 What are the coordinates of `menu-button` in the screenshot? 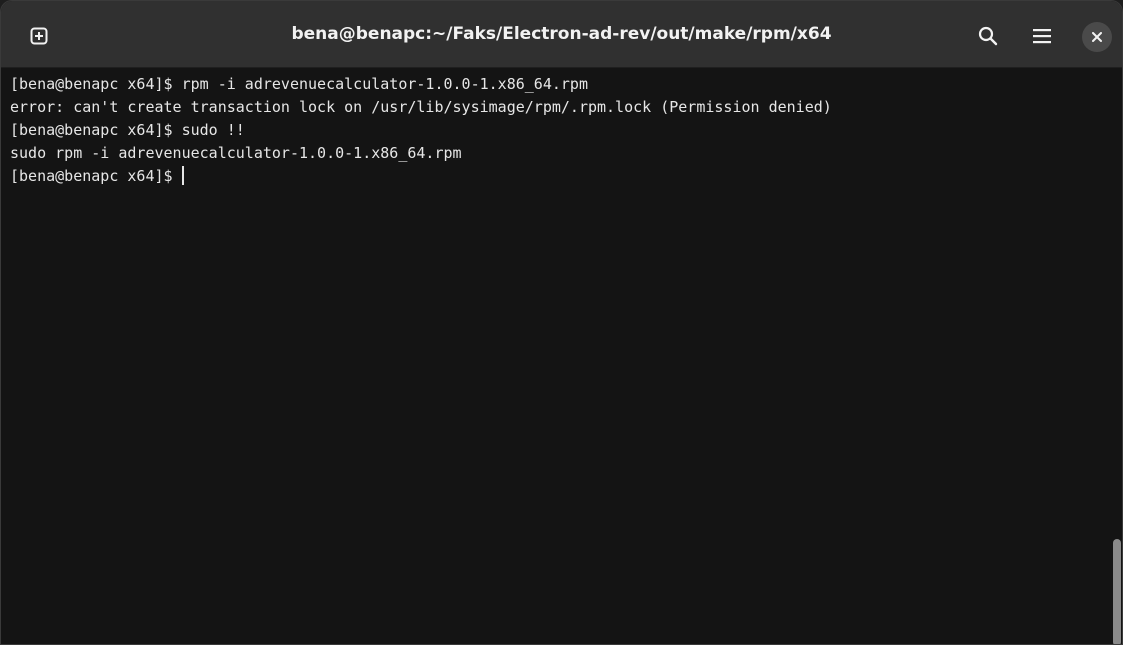 It's located at (1042, 36).